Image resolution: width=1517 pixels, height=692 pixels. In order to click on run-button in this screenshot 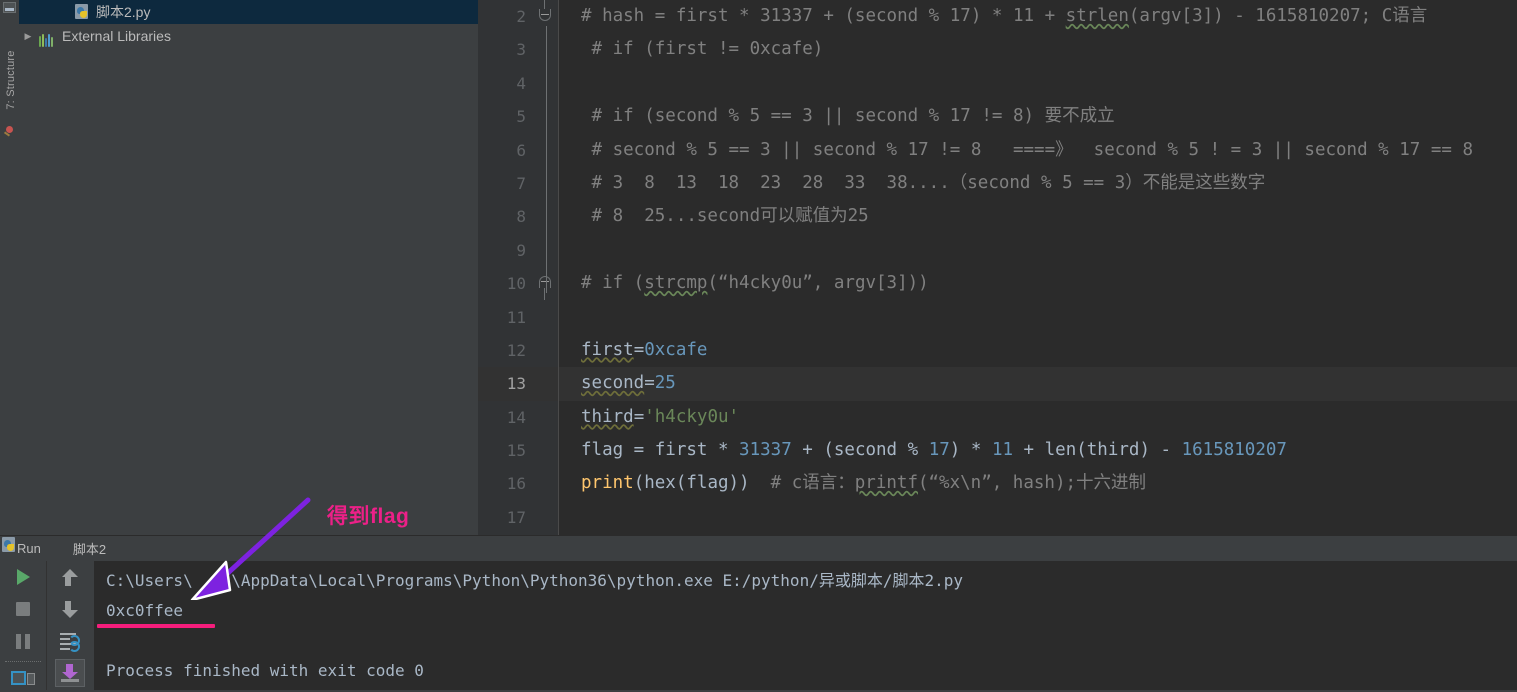, I will do `click(23, 577)`.